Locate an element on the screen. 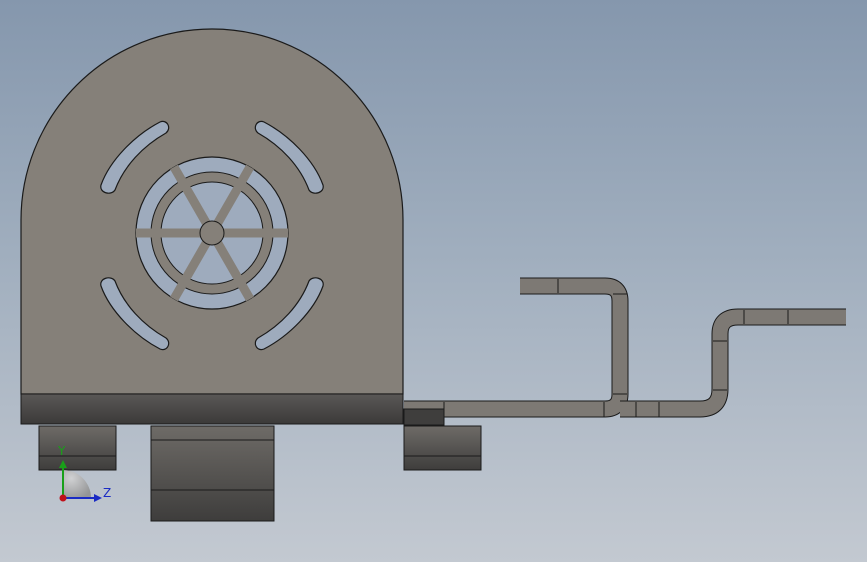  right-foot is located at coordinates (442, 448).